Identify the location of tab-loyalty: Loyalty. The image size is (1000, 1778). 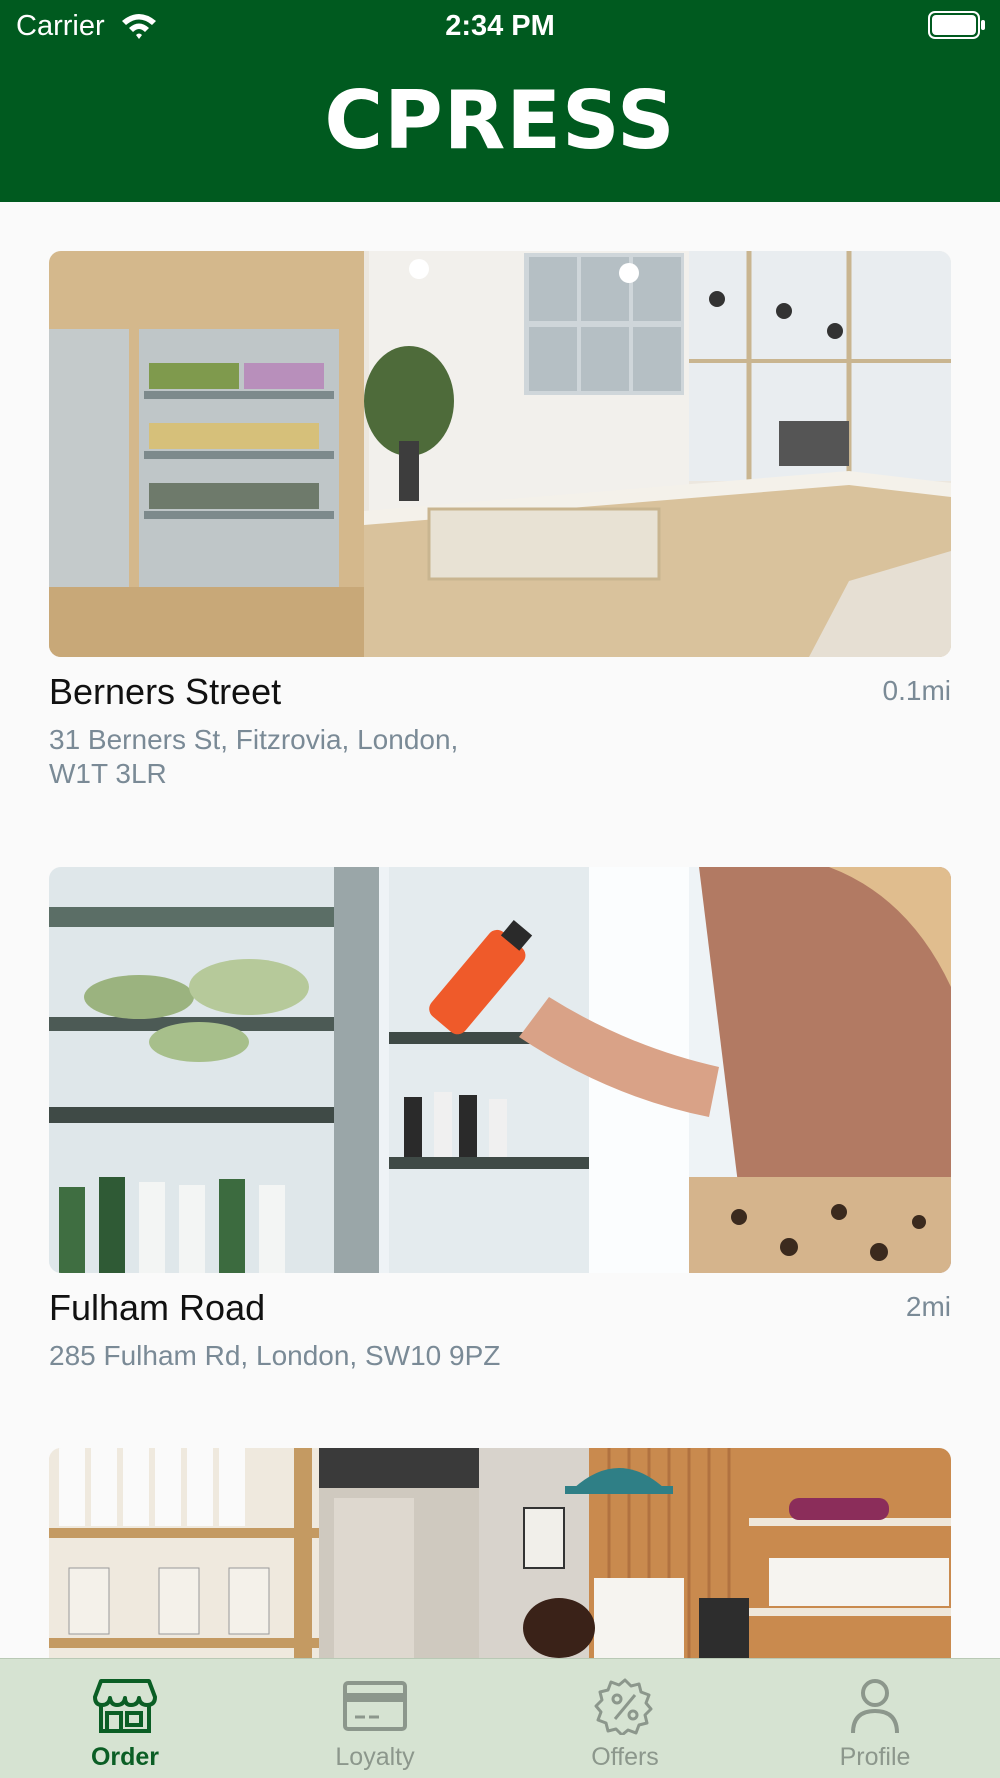
(375, 1718).